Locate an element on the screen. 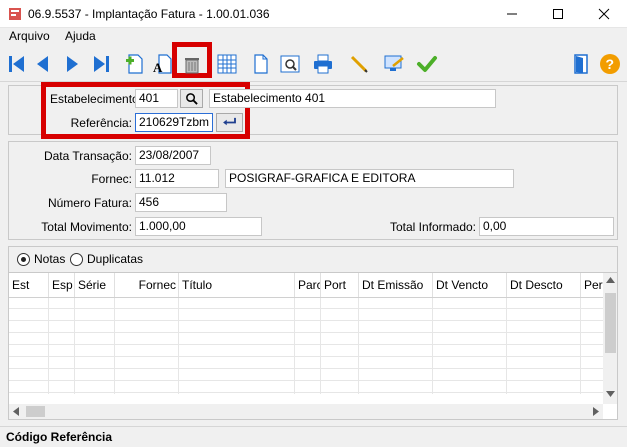 Image resolution: width=627 pixels, height=447 pixels. first-record-button is located at coordinates (17, 64).